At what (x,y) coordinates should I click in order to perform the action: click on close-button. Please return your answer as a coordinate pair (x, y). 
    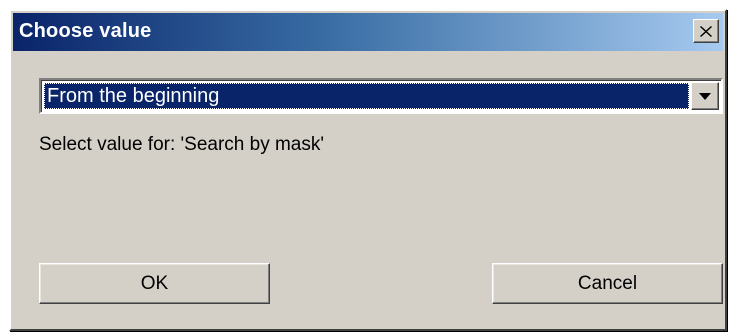
    Looking at the image, I should click on (706, 31).